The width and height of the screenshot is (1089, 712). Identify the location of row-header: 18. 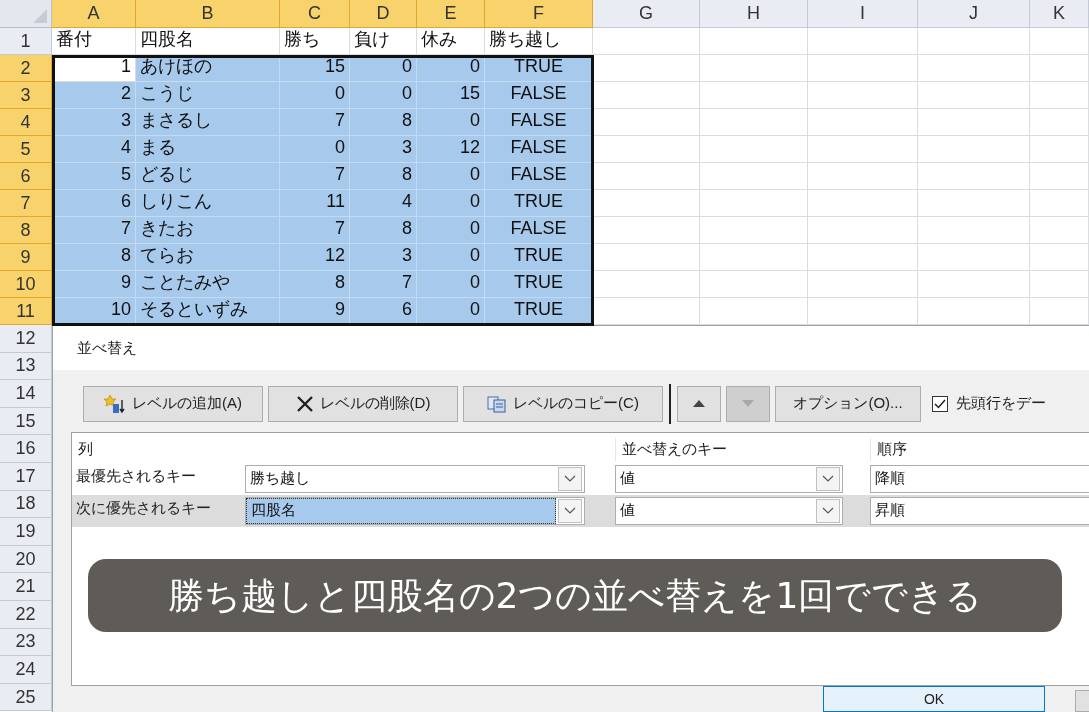
(26, 504).